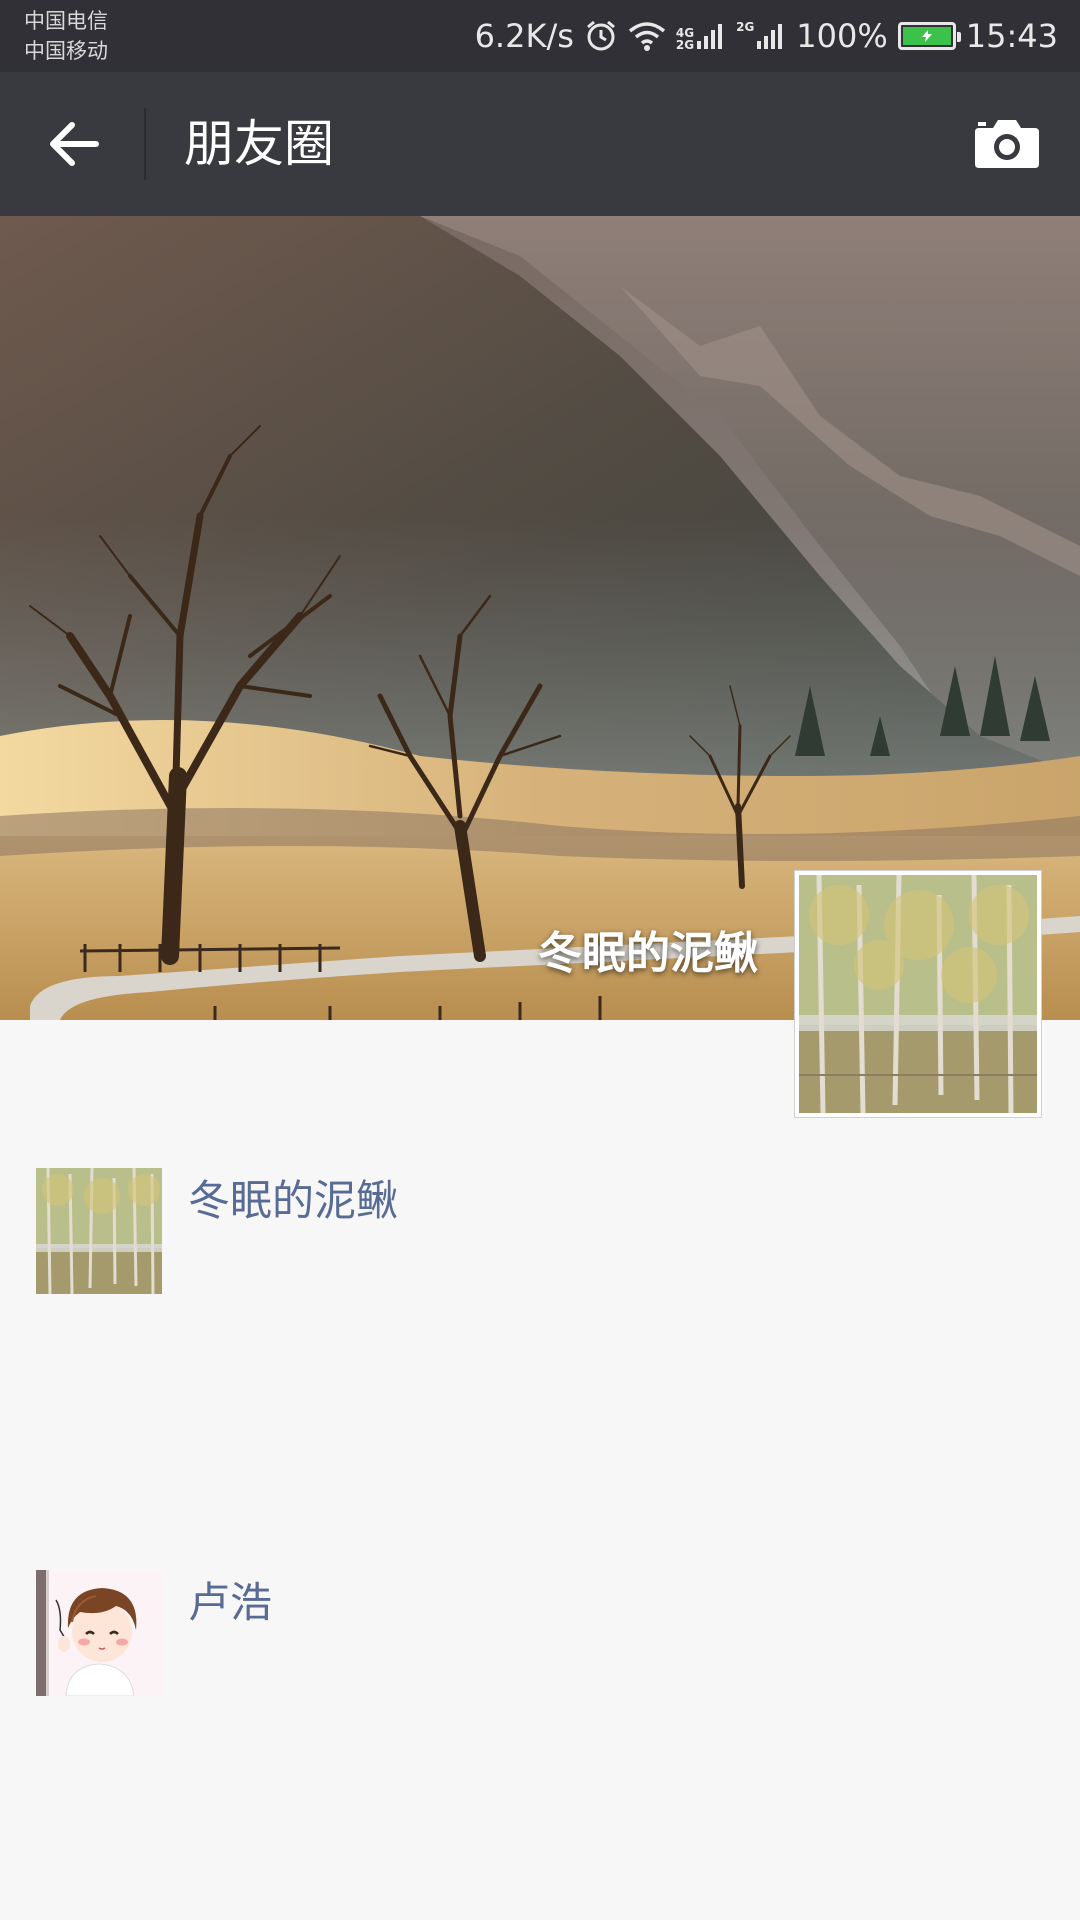  Describe the element at coordinates (230, 1603) in the screenshot. I see `feed-user-name: 卢浩` at that location.